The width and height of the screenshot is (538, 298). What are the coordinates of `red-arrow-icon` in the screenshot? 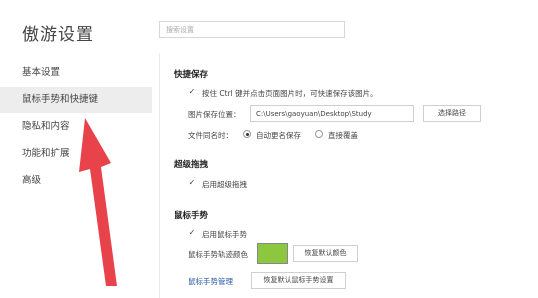 It's located at (98, 202).